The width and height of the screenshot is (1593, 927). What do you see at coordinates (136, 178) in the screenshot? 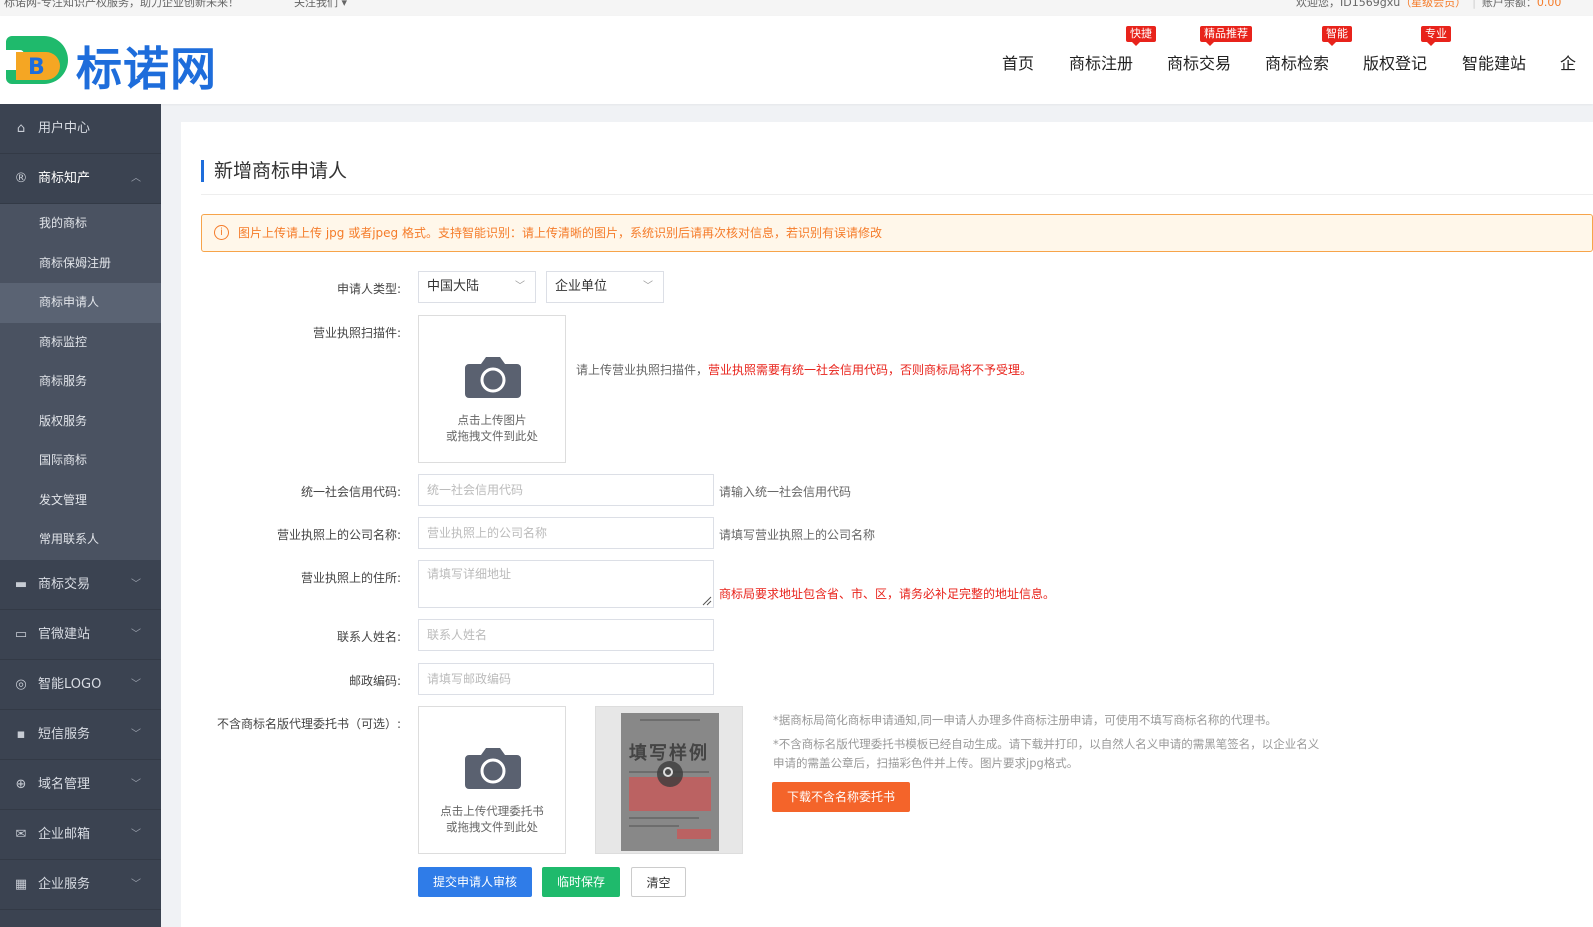
I see `chevron-up-icon: ︿` at bounding box center [136, 178].